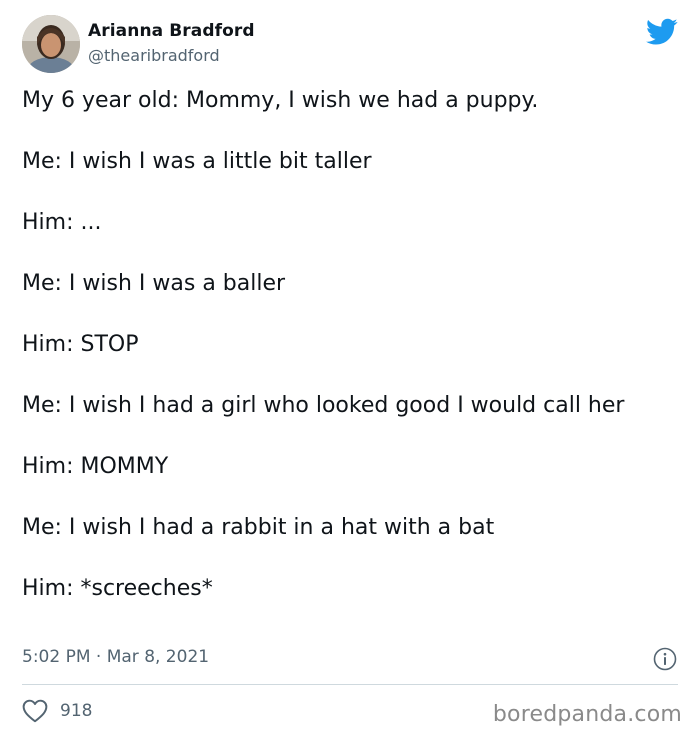 This screenshot has height=738, width=700. Describe the element at coordinates (80, 344) in the screenshot. I see `tweet-line: Him: STOP` at that location.